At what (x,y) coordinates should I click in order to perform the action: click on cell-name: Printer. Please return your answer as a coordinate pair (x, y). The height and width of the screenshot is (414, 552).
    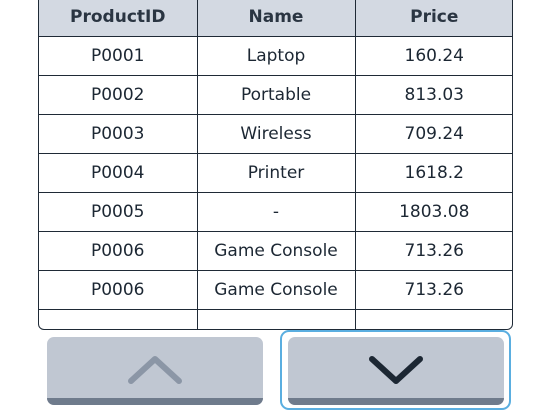
    Looking at the image, I should click on (276, 173).